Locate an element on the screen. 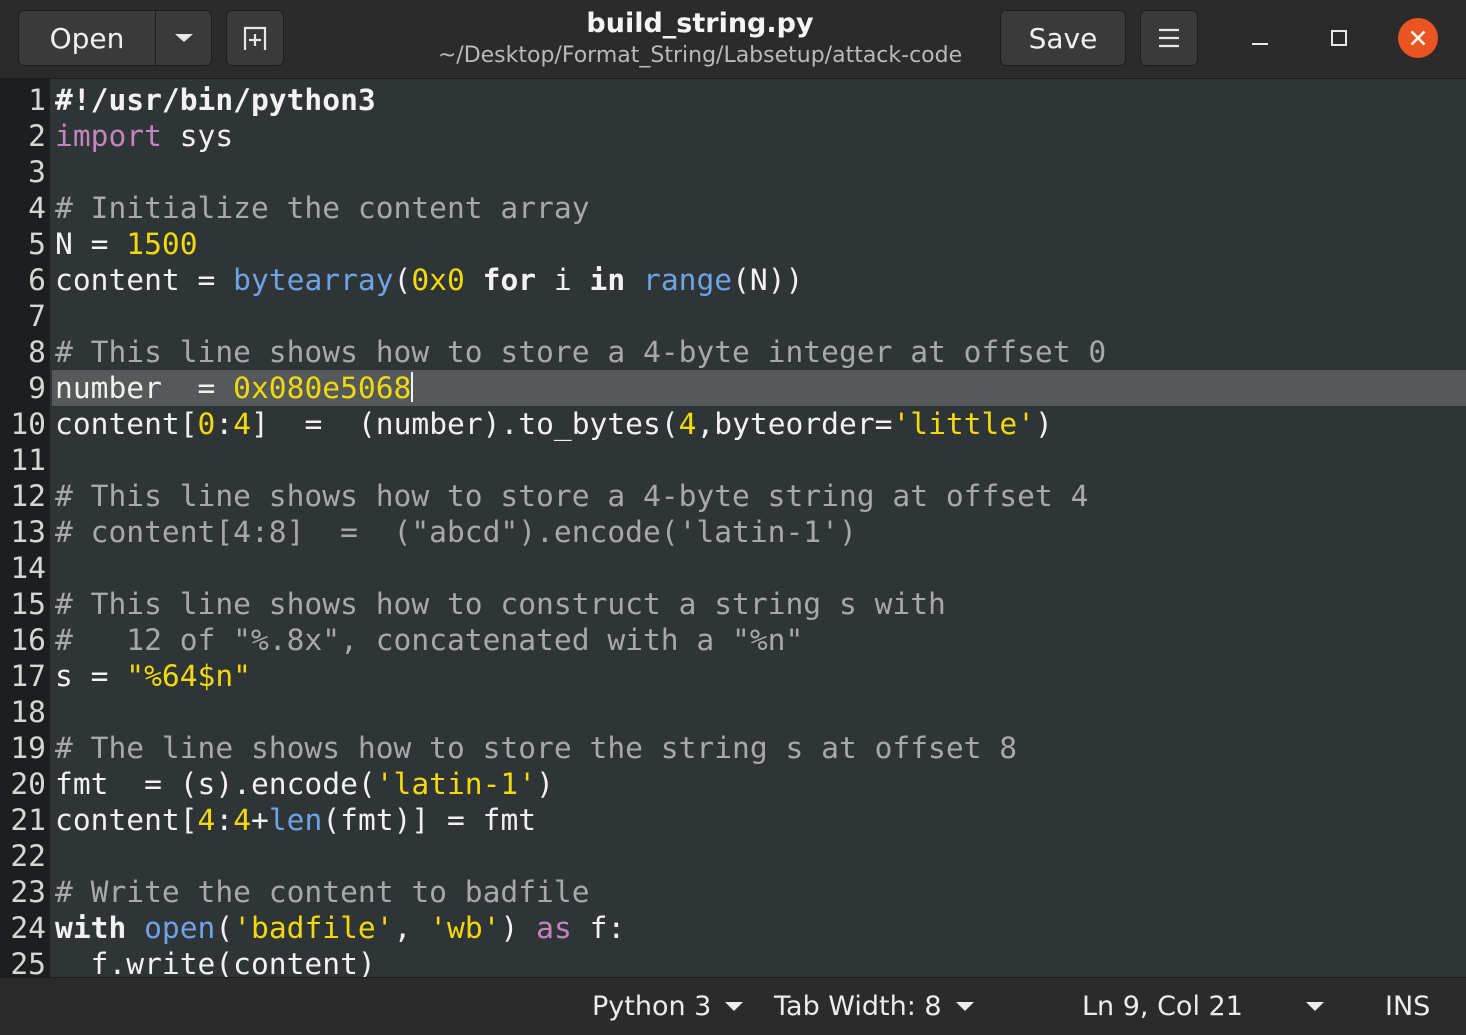 The image size is (1466, 1035). maximize-button is located at coordinates (1339, 38).